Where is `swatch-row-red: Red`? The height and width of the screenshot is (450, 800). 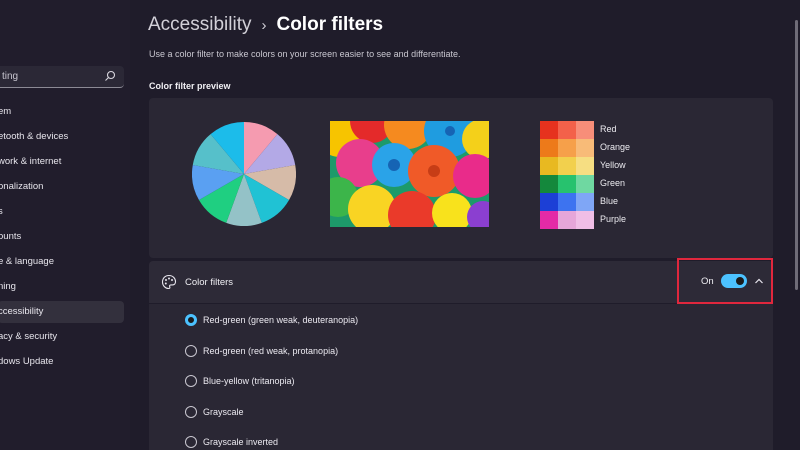
swatch-row-red: Red is located at coordinates (600, 130).